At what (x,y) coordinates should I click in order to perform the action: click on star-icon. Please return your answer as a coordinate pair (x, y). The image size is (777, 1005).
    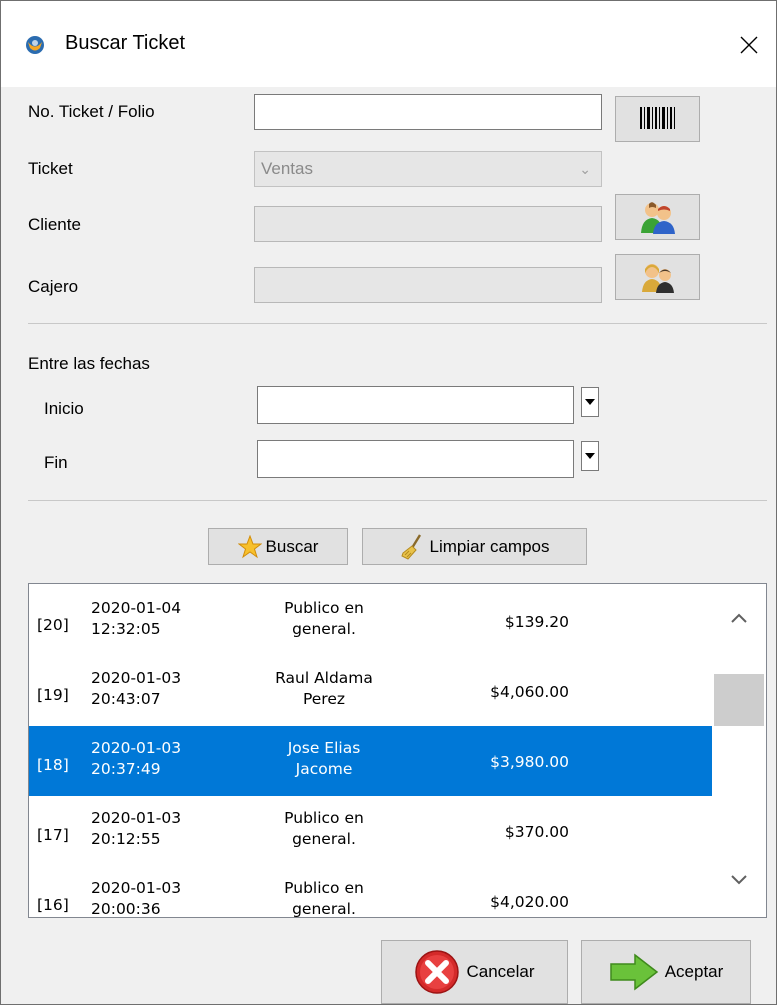
    Looking at the image, I should click on (249, 546).